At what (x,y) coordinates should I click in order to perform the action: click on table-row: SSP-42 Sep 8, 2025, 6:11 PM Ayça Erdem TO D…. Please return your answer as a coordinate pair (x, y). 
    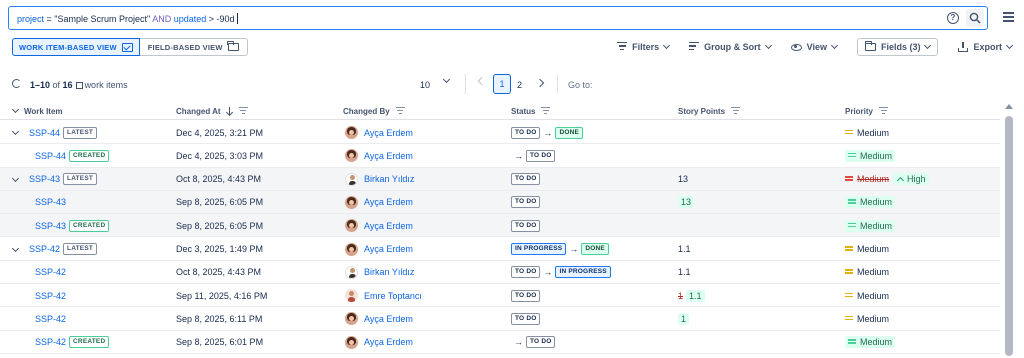
    Looking at the image, I should click on (500, 319).